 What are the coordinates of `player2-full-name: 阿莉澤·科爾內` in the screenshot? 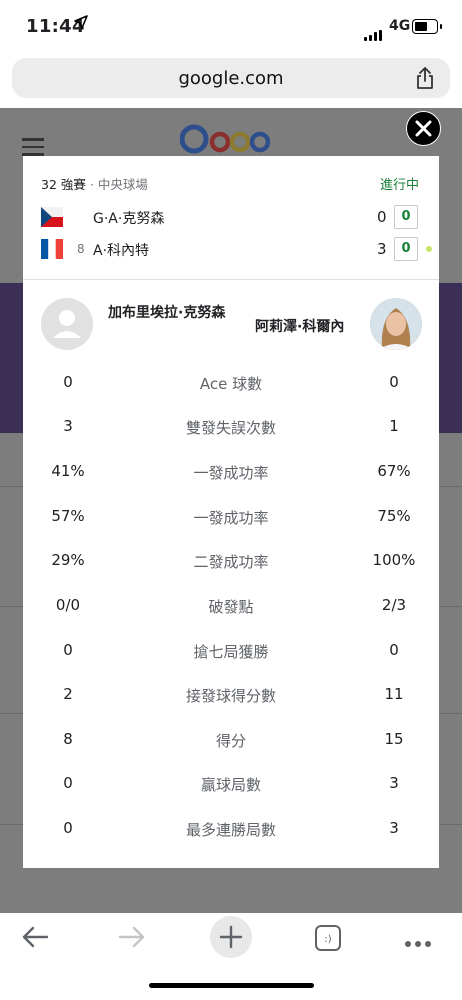 It's located at (300, 327).